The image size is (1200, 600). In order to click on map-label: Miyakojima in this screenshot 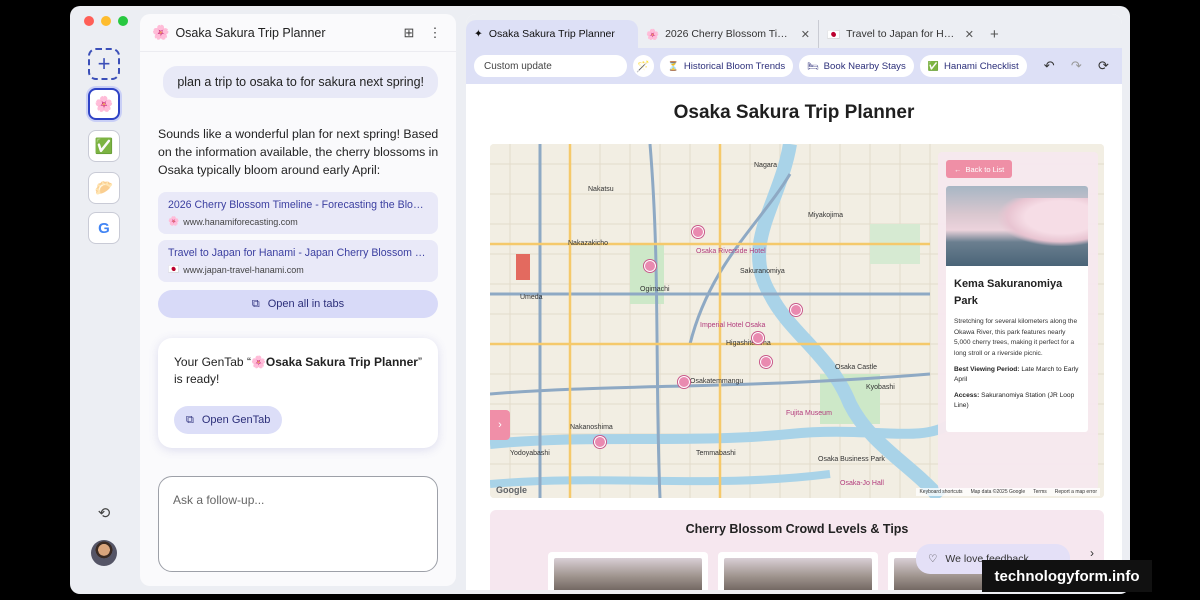, I will do `click(826, 215)`.